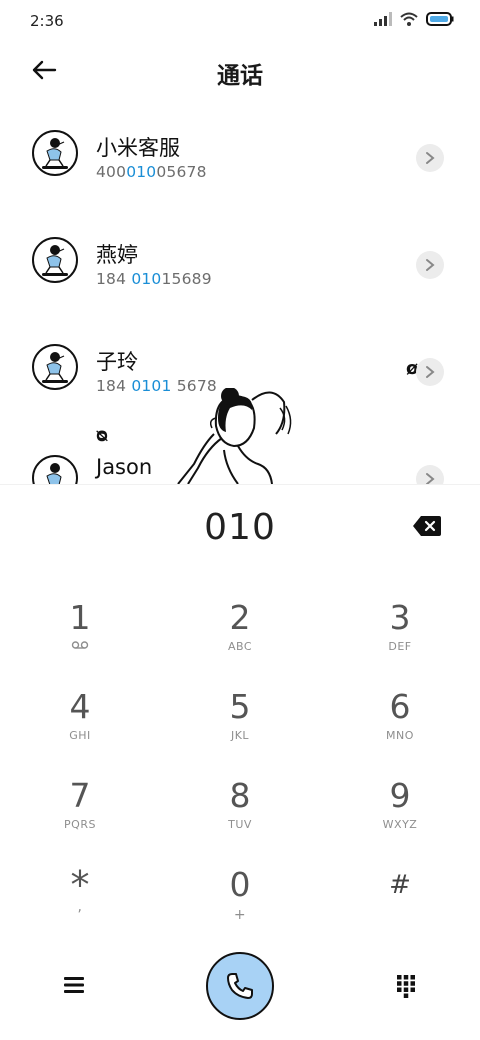  I want to click on key-7: 7 PQRS, so click(80, 816).